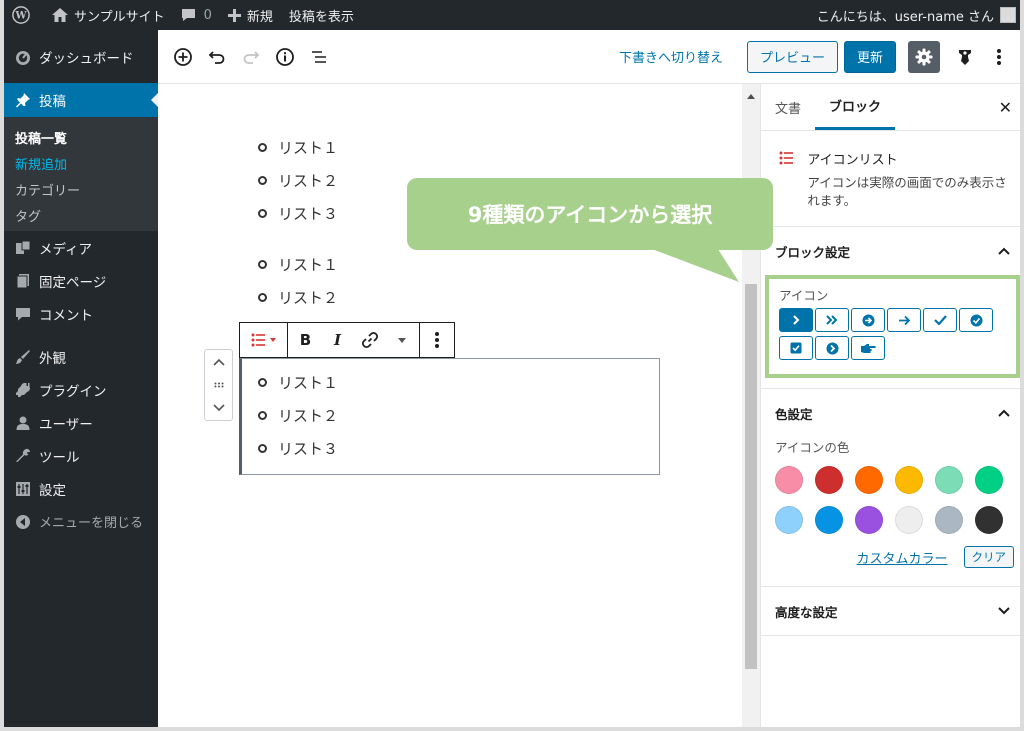  I want to click on sidebar-label-users: ユーザー, so click(66, 424).